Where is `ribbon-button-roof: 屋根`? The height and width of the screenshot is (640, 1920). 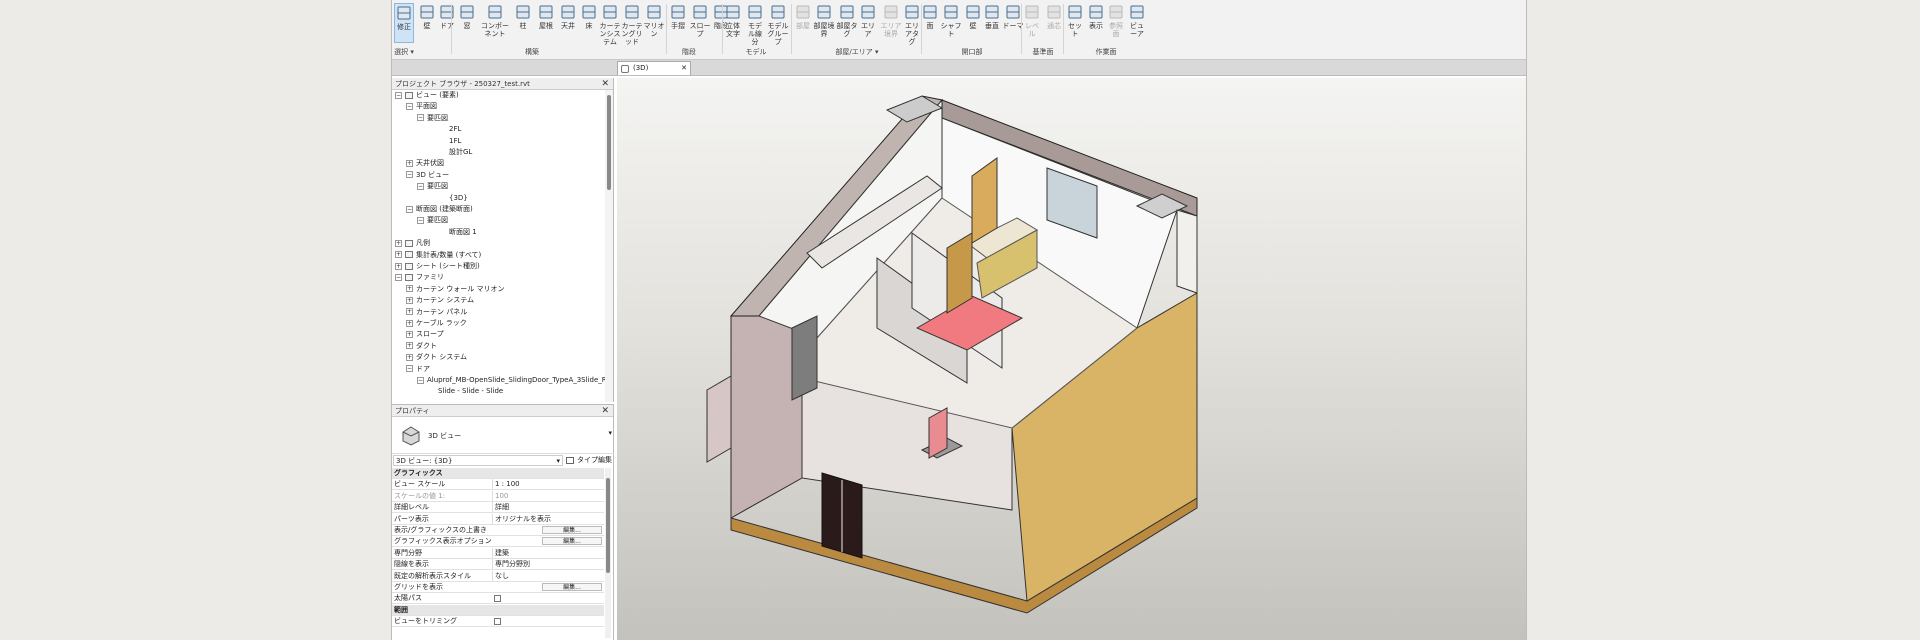 ribbon-button-roof: 屋根 is located at coordinates (546, 23).